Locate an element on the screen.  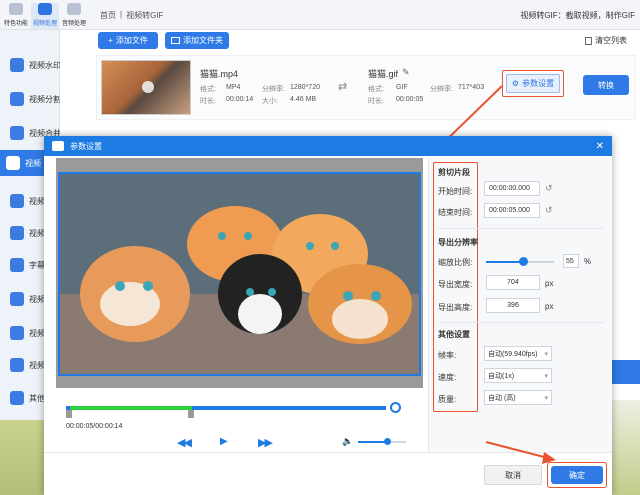
scale-fill is located at coordinates (504, 262).